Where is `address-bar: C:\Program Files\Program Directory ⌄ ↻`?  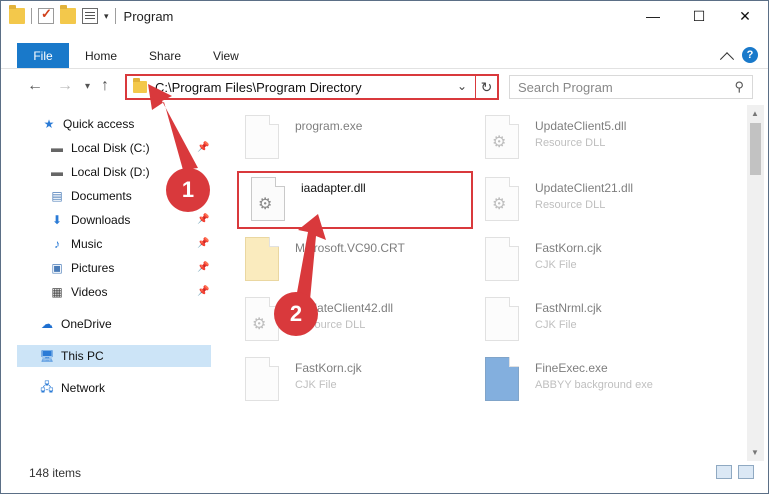 address-bar: C:\Program Files\Program Directory ⌄ ↻ is located at coordinates (312, 87).